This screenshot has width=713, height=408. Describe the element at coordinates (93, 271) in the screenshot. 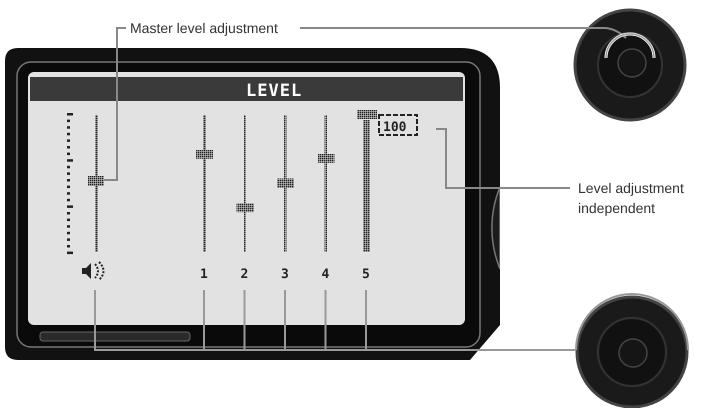

I see `speaker-icon` at that location.